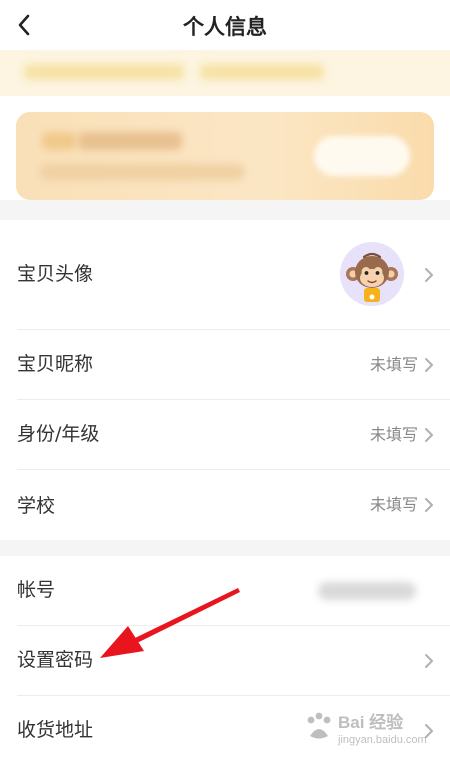 The height and width of the screenshot is (760, 450). What do you see at coordinates (58, 434) in the screenshot?
I see `row-label: 身份/年级` at bounding box center [58, 434].